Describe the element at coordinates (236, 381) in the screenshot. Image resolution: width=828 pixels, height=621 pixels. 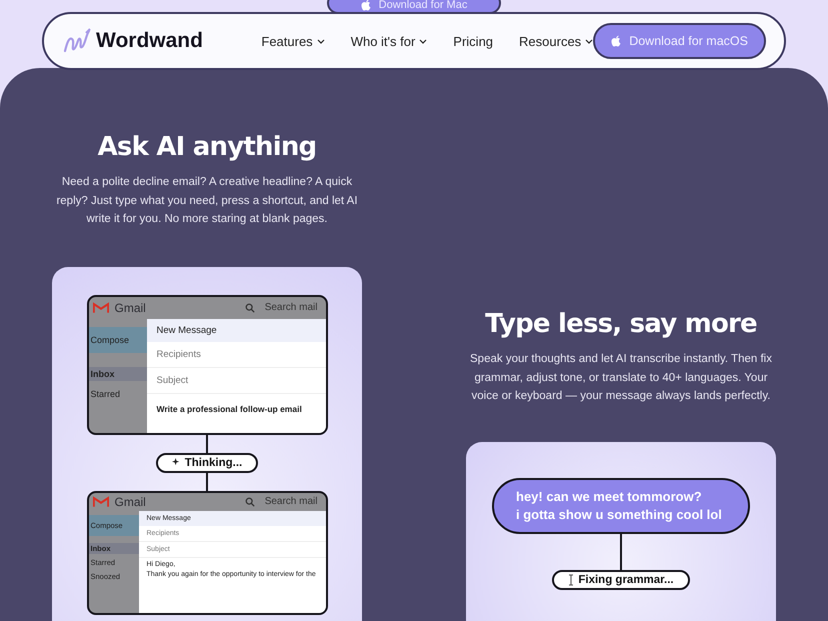
I see `compose-field: Subject` at that location.